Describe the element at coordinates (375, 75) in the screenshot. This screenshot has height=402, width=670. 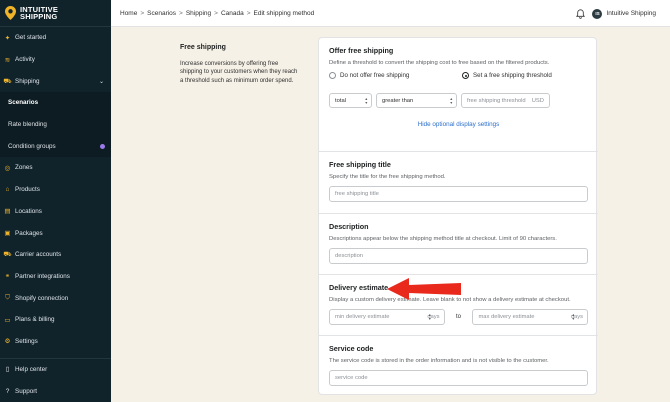
I see `radio-label: Do not offer free shipping` at that location.